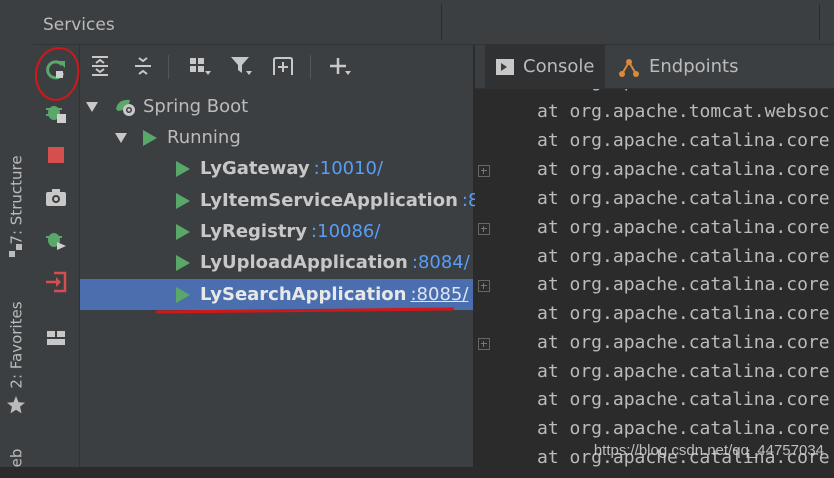 This screenshot has height=478, width=834. What do you see at coordinates (276, 106) in the screenshot?
I see `tree-node-spring-boot: Spring Boot` at bounding box center [276, 106].